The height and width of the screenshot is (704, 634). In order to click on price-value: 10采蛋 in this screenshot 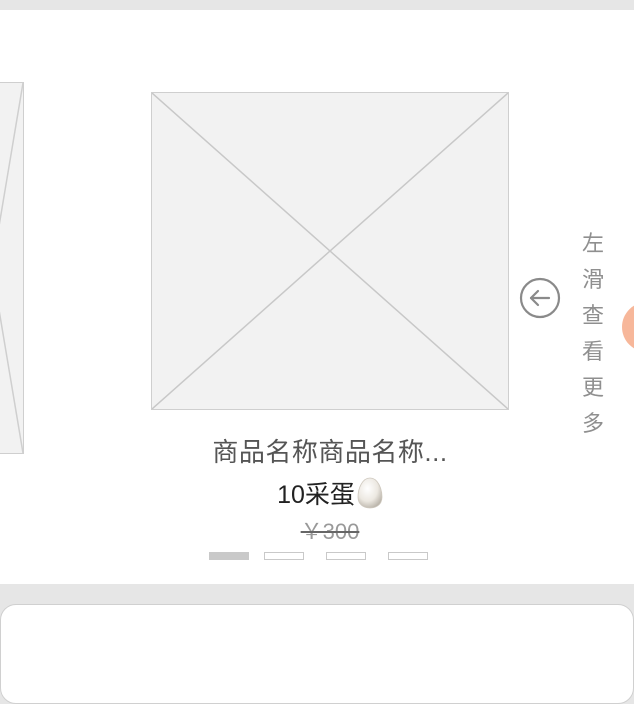, I will do `click(316, 495)`.